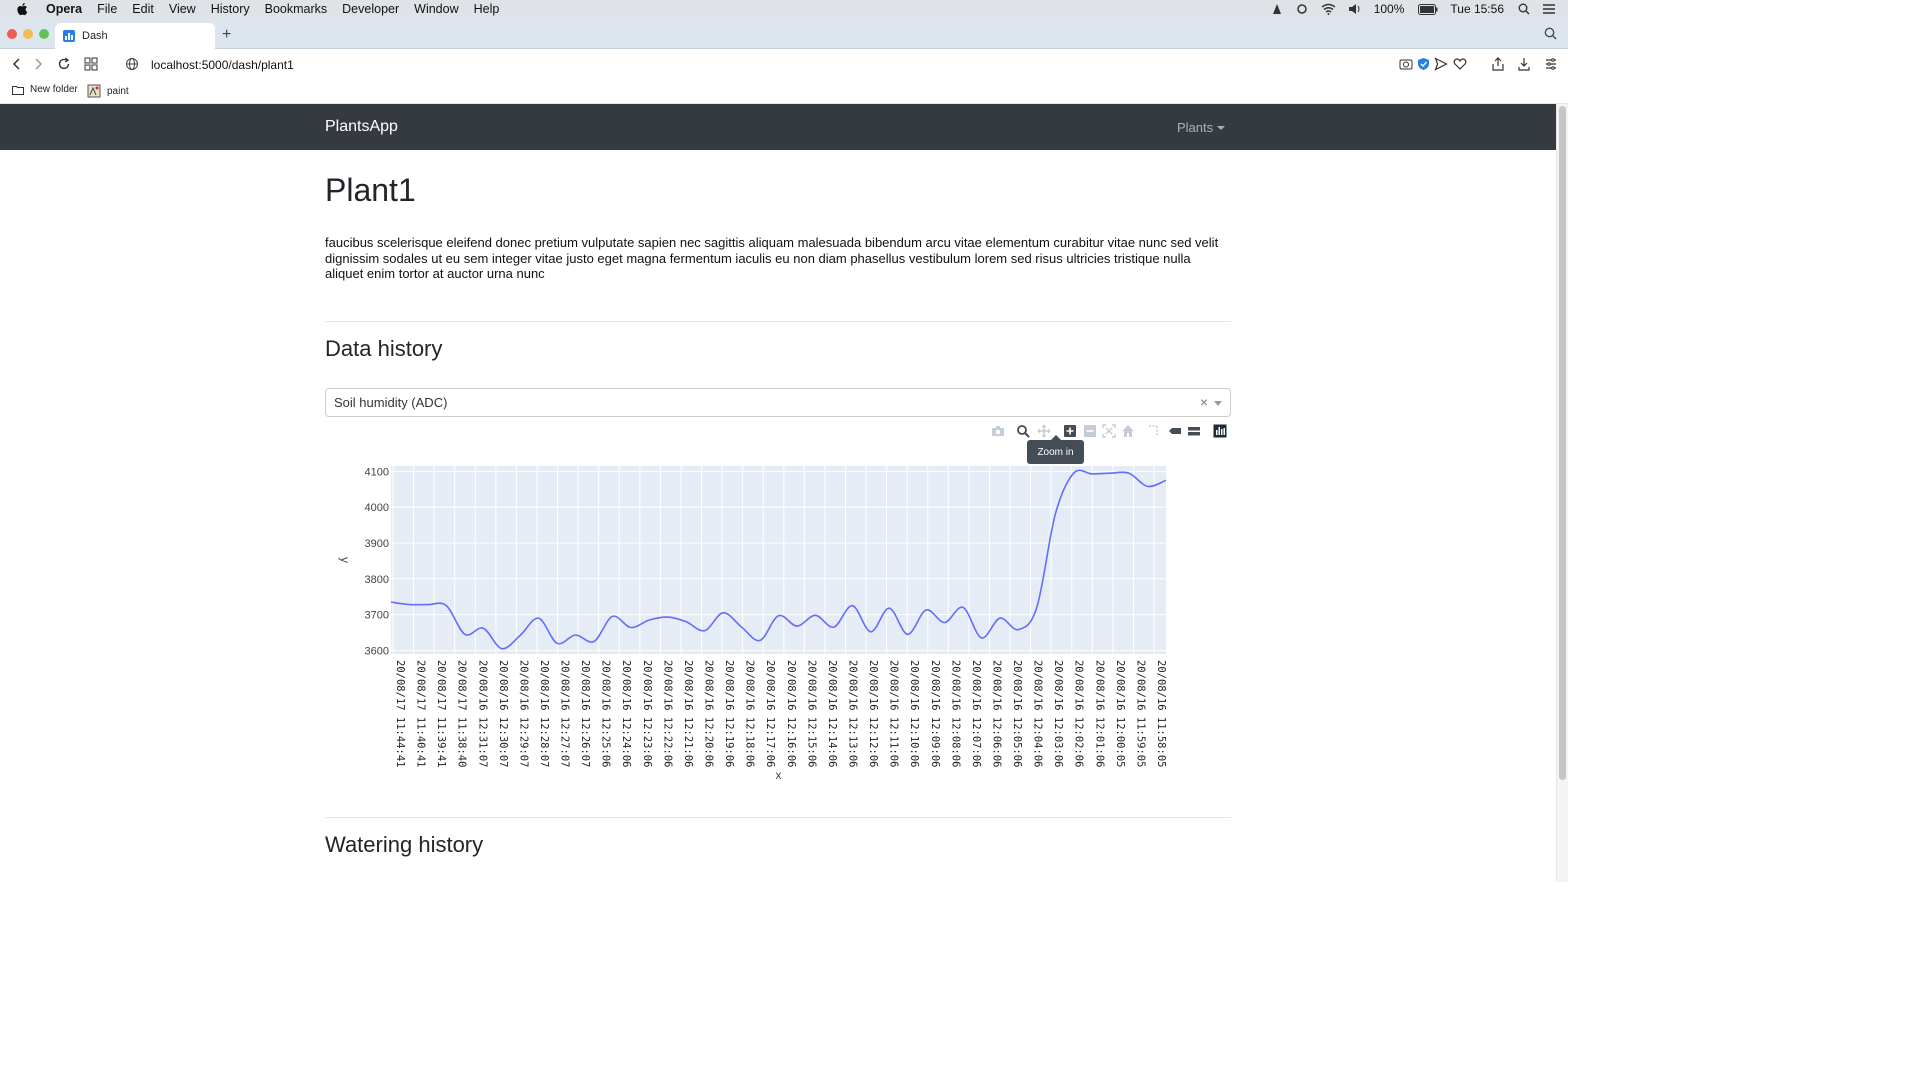 The width and height of the screenshot is (1920, 1080). Describe the element at coordinates (462, 713) in the screenshot. I see `x-tick-label: 20/08/17 11:38:40` at that location.